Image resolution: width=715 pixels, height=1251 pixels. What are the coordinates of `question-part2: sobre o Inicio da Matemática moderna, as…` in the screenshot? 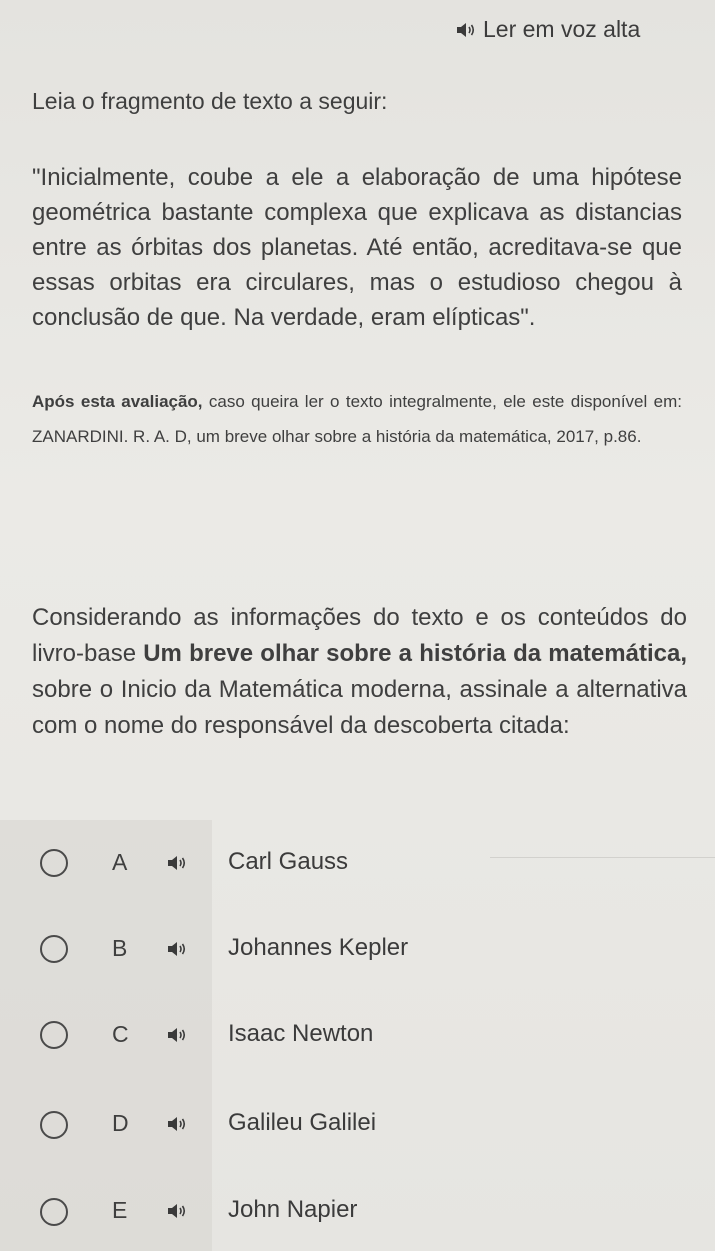 It's located at (359, 707).